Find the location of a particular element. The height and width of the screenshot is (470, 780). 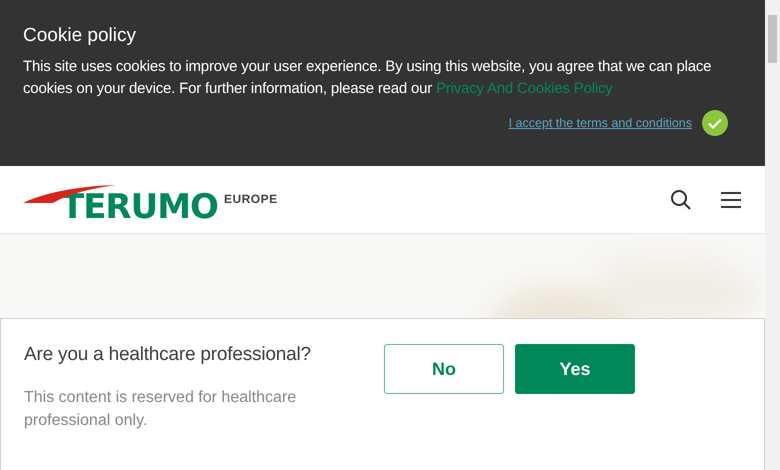

policy-link: Privacy And Cookies Policy is located at coordinates (524, 88).